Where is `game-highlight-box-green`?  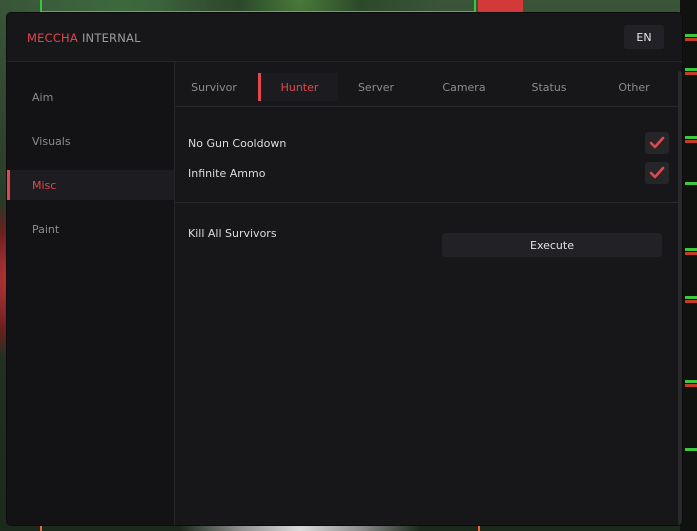
game-highlight-box-green is located at coordinates (258, 6).